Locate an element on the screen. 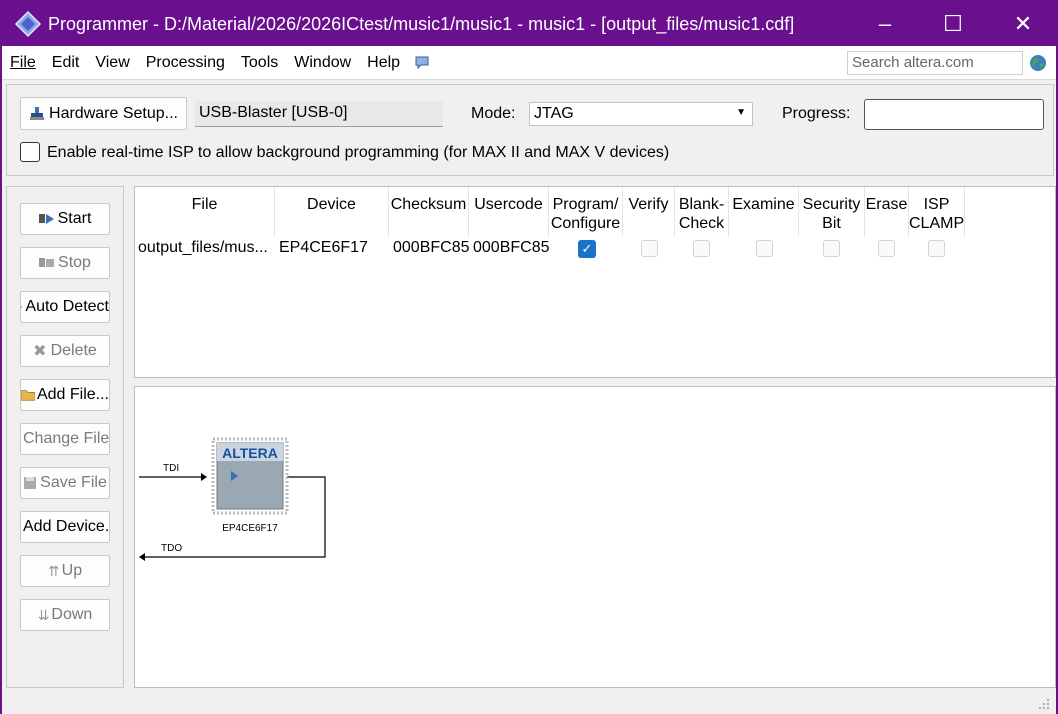  col-header-erase: Erase is located at coordinates (887, 212).